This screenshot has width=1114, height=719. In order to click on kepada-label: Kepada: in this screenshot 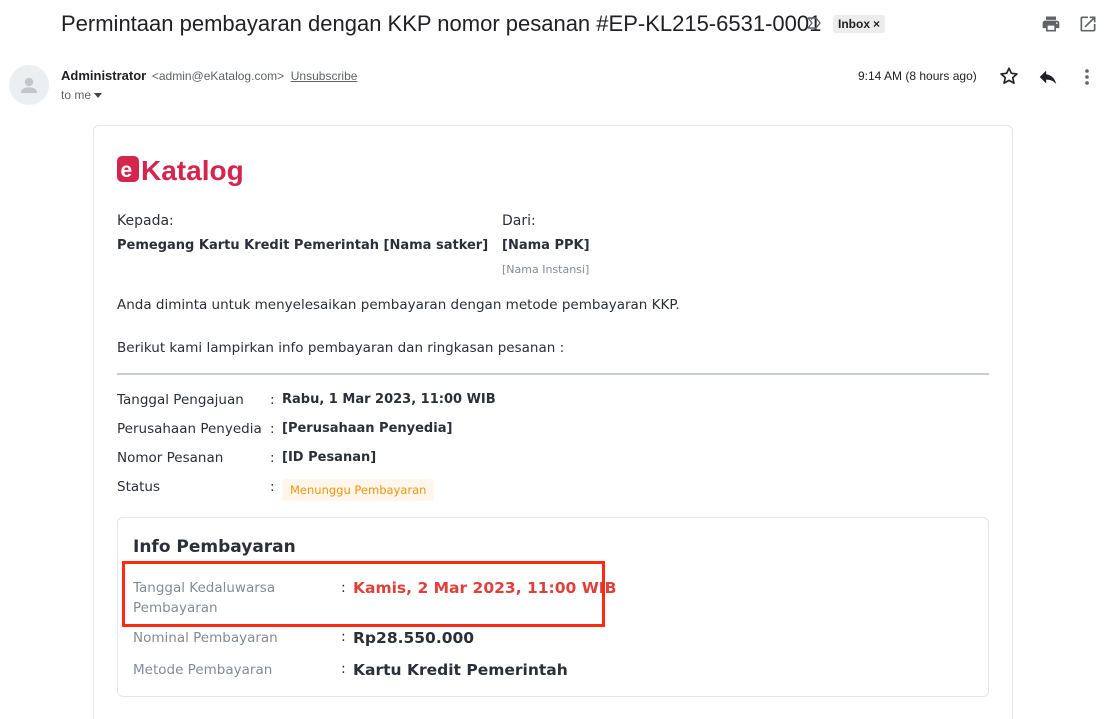, I will do `click(145, 221)`.